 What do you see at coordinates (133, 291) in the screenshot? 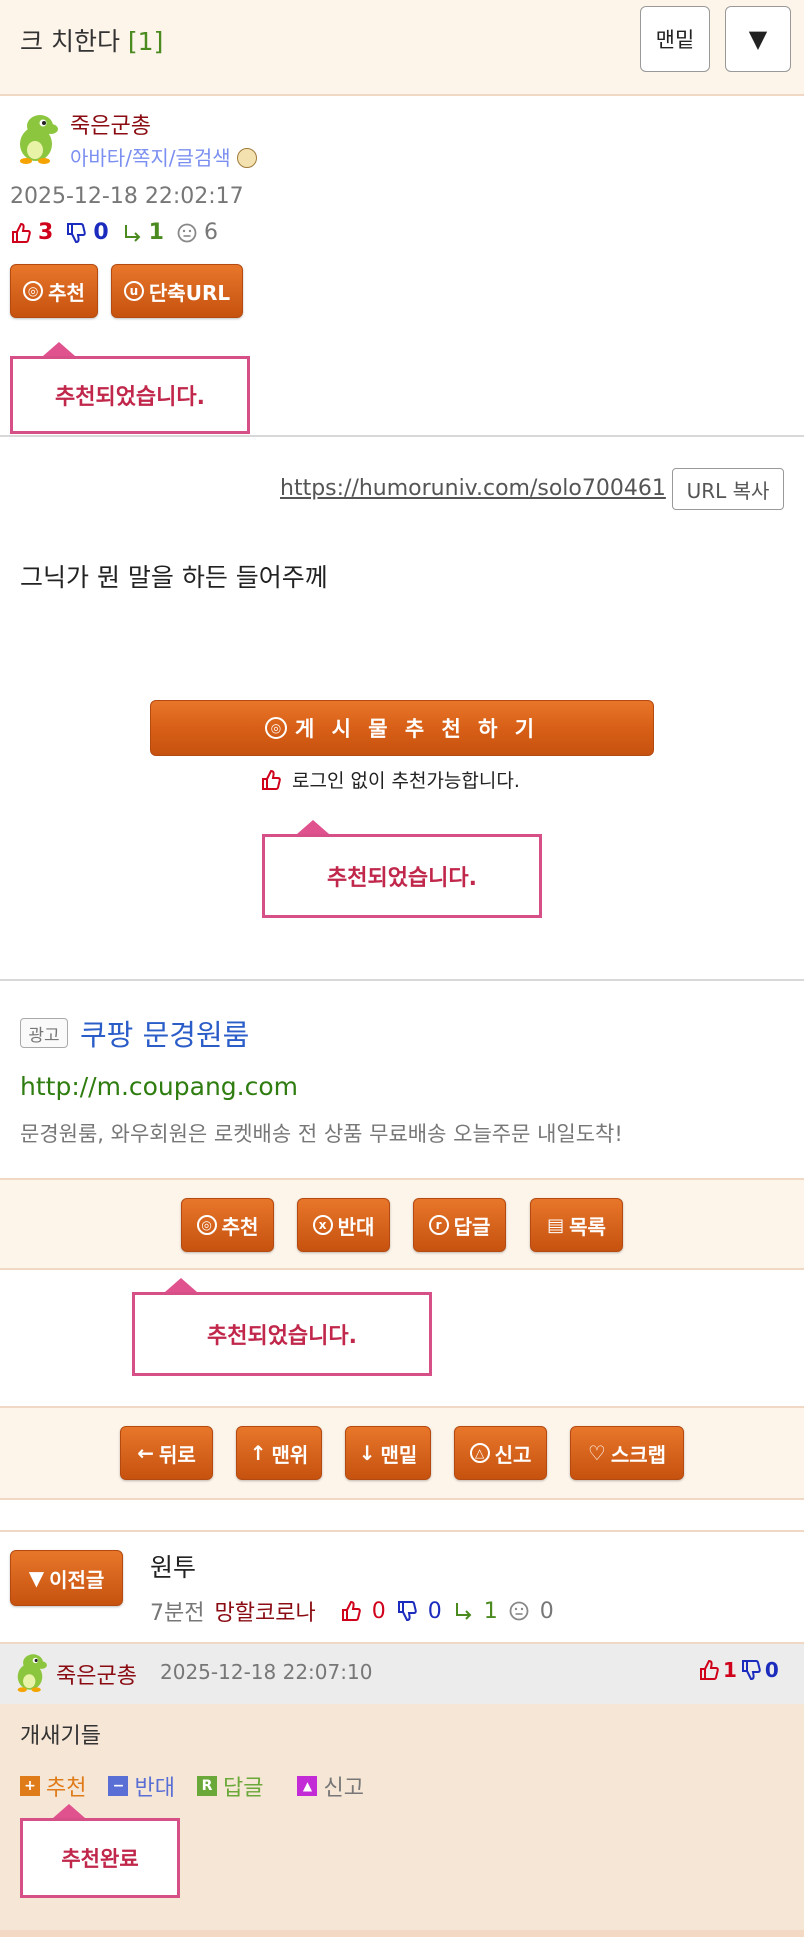
I see `circle-u-icon: u` at bounding box center [133, 291].